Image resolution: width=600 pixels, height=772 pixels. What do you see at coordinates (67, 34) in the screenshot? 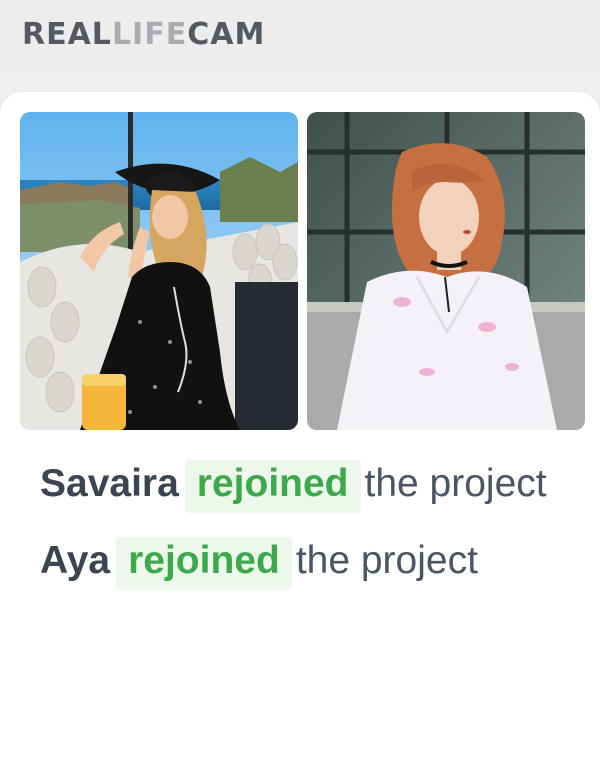
I see `logo-text-real: REAL` at bounding box center [67, 34].